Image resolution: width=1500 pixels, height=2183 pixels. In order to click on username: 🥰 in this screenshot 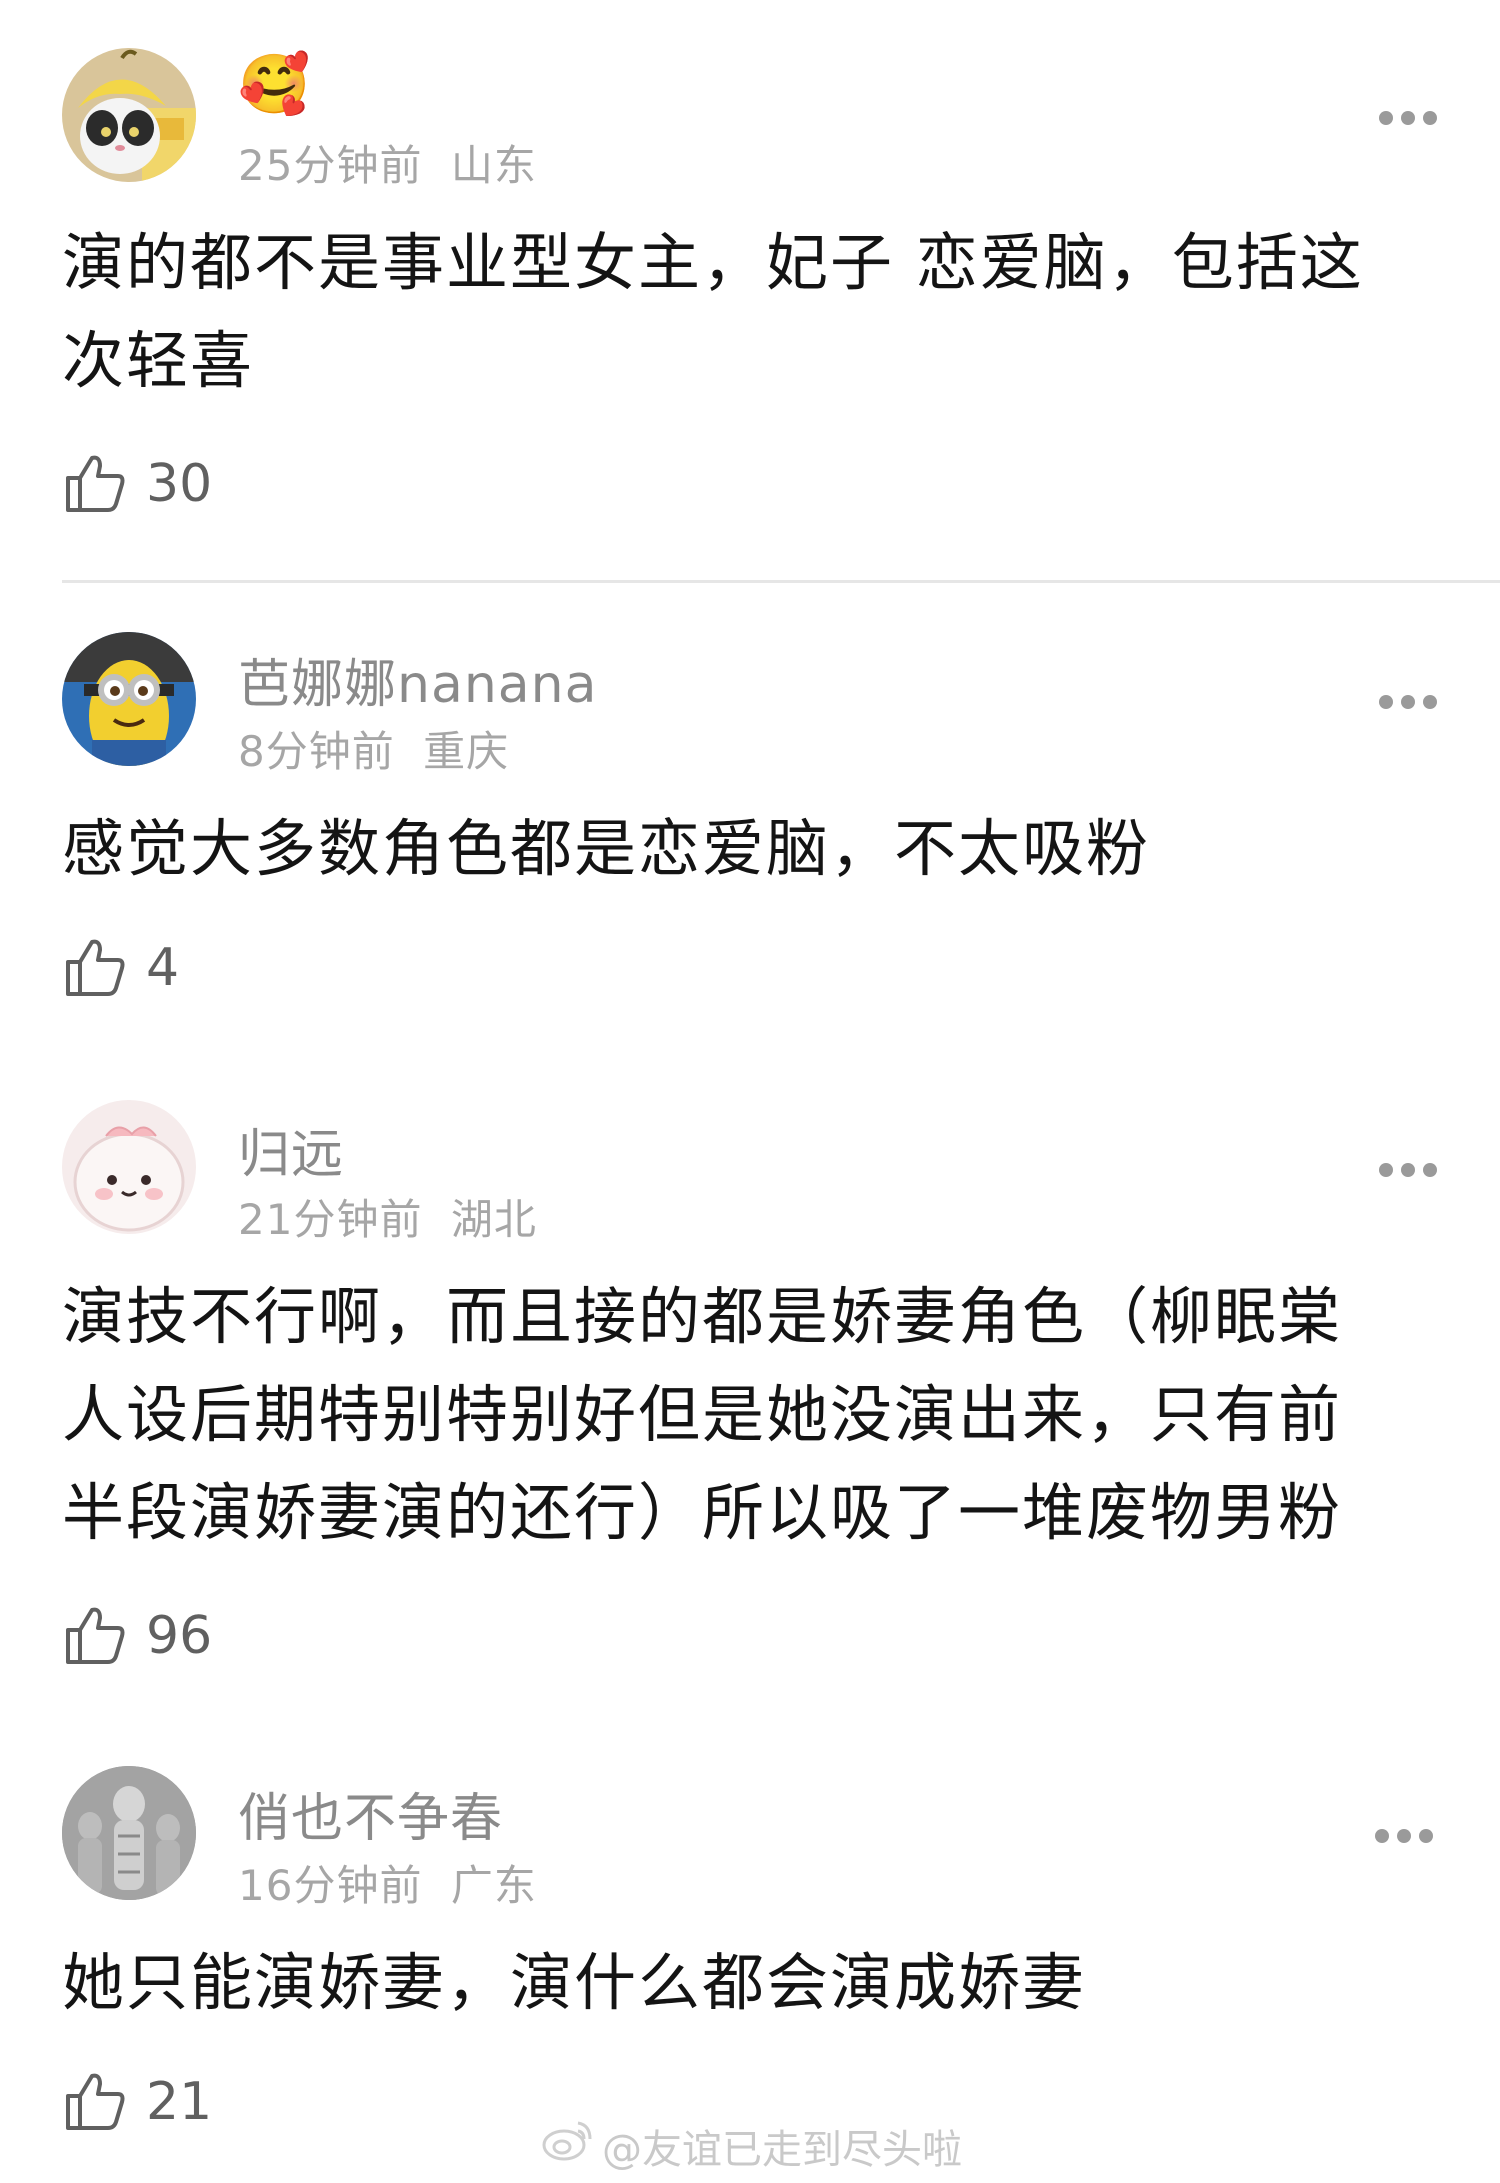, I will do `click(274, 84)`.